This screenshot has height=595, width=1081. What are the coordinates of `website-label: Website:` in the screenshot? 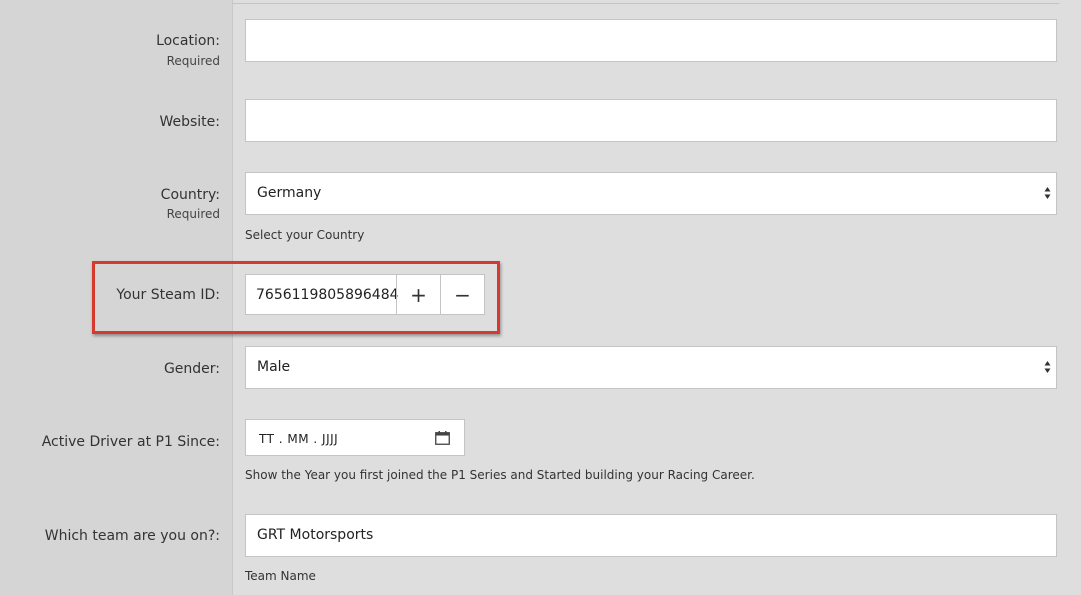 It's located at (189, 122).